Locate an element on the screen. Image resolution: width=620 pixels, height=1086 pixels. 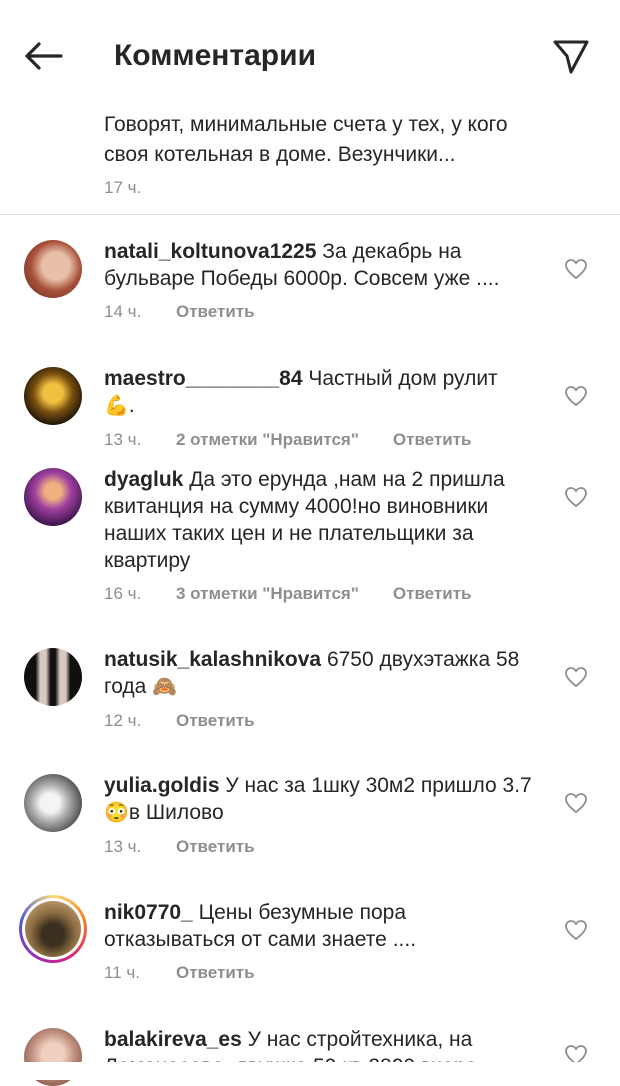
share-button is located at coordinates (571, 57).